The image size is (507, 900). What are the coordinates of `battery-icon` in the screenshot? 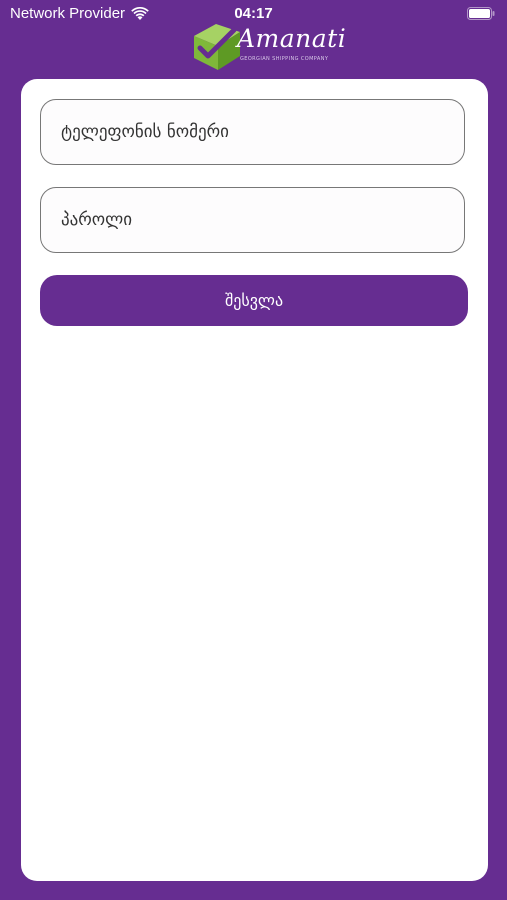 It's located at (481, 13).